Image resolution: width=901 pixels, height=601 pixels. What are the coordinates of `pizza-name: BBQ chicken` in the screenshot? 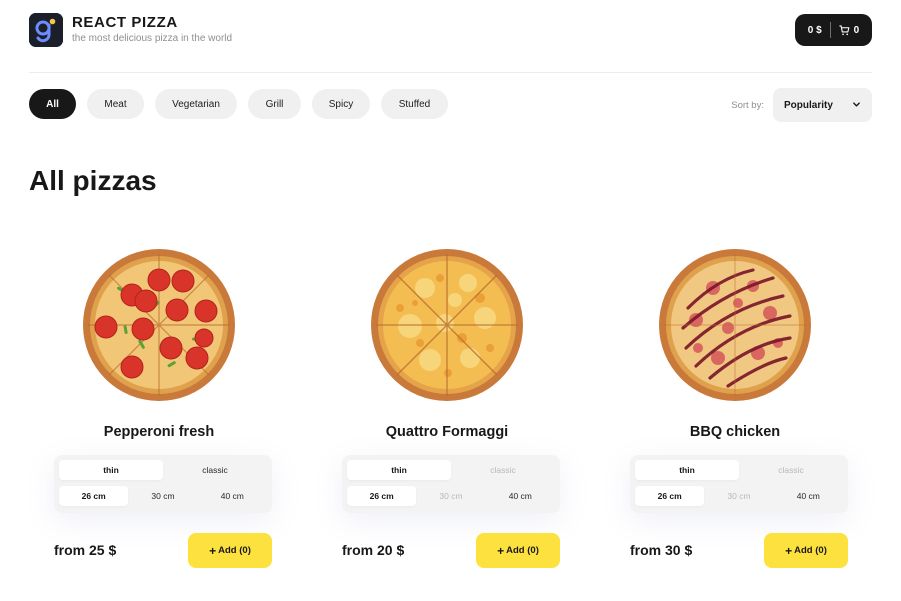 It's located at (735, 432).